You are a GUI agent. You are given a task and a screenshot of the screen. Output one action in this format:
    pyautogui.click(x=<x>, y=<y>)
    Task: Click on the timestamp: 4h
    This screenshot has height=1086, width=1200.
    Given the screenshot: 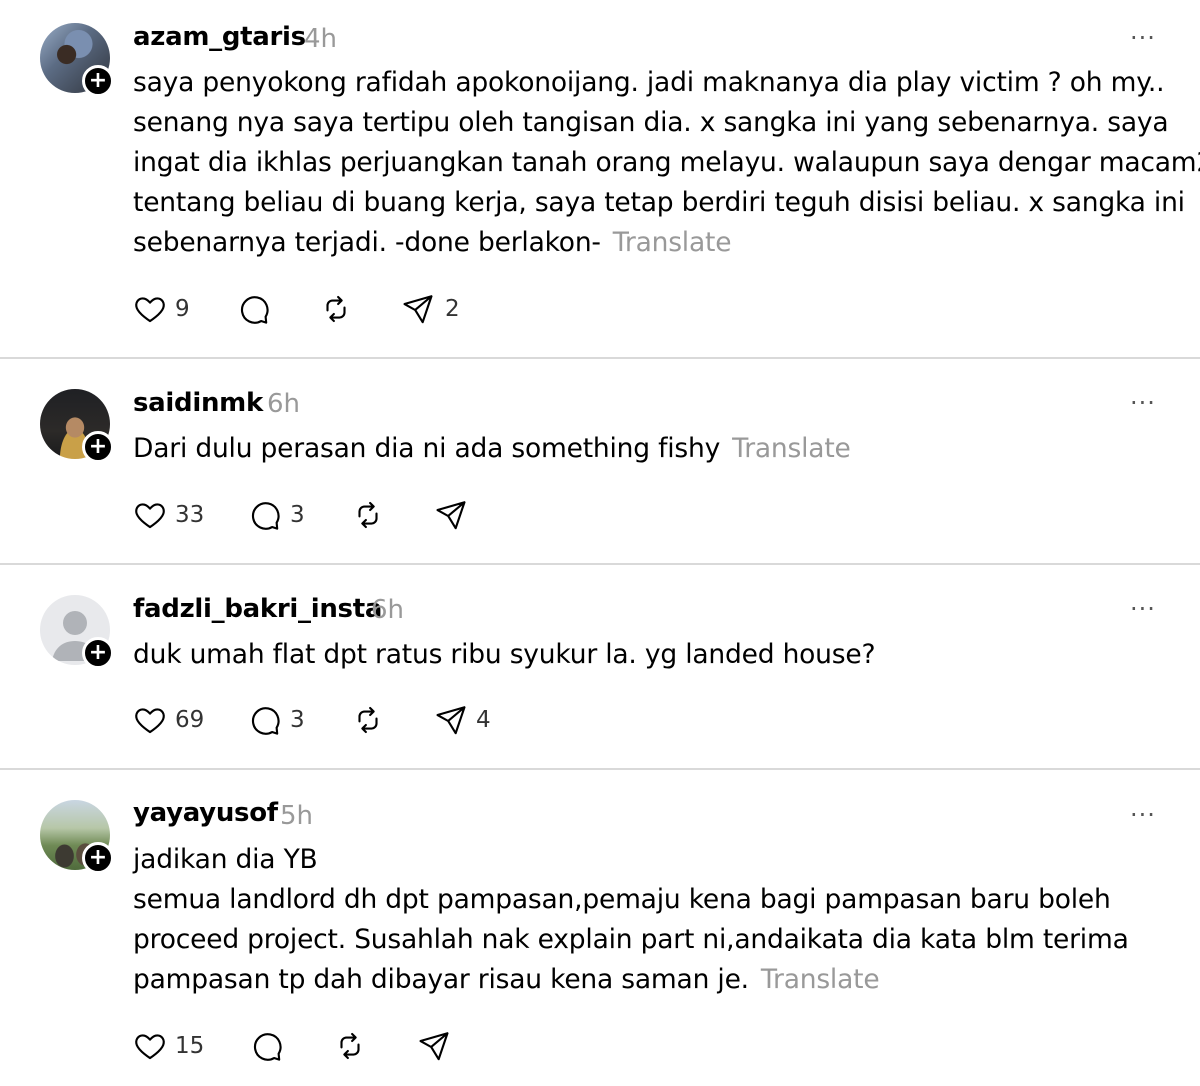 What is the action you would take?
    pyautogui.click(x=321, y=39)
    